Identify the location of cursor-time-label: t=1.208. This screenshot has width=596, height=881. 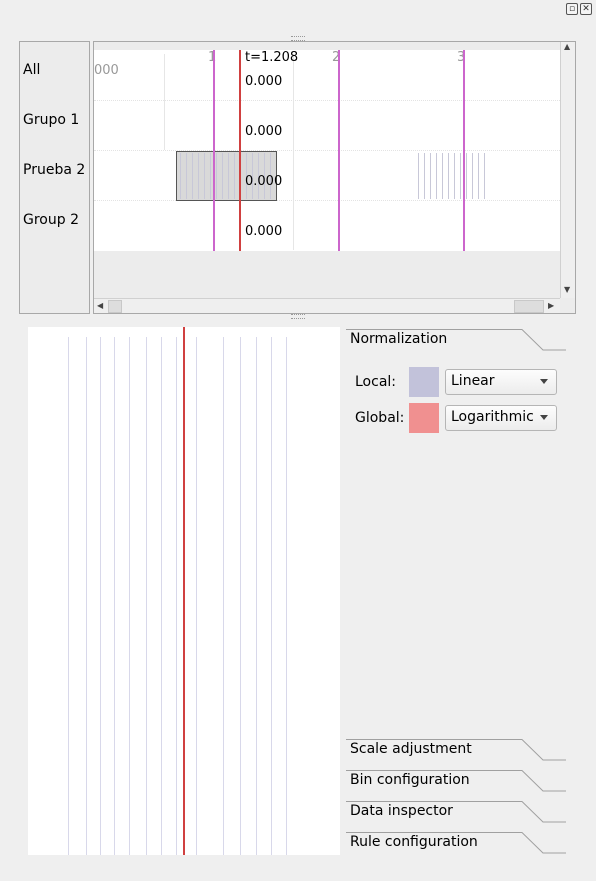
(272, 57).